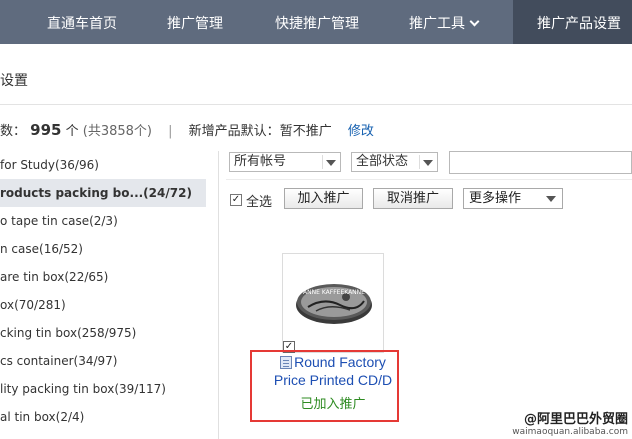  I want to click on group-item: cking tin box(258/975), so click(103, 333).